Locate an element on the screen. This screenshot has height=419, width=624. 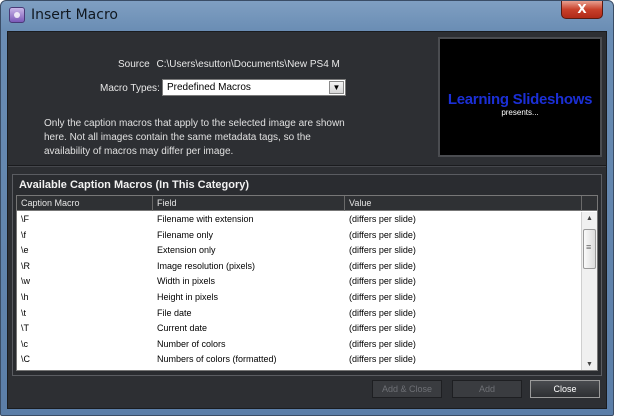
macro-code-cell: \F is located at coordinates (25, 219).